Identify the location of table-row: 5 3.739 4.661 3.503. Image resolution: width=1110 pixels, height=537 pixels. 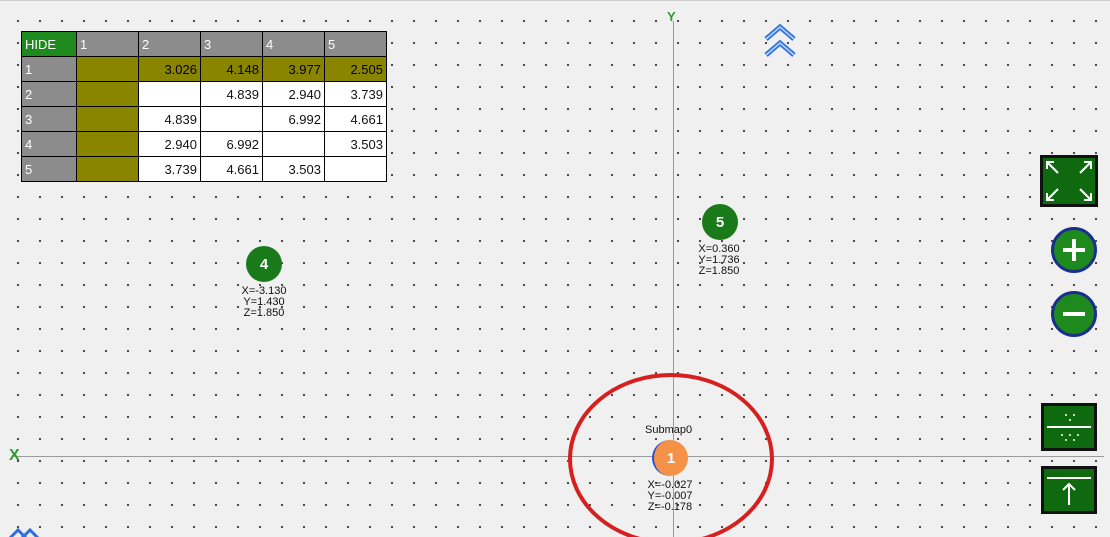
(204, 169).